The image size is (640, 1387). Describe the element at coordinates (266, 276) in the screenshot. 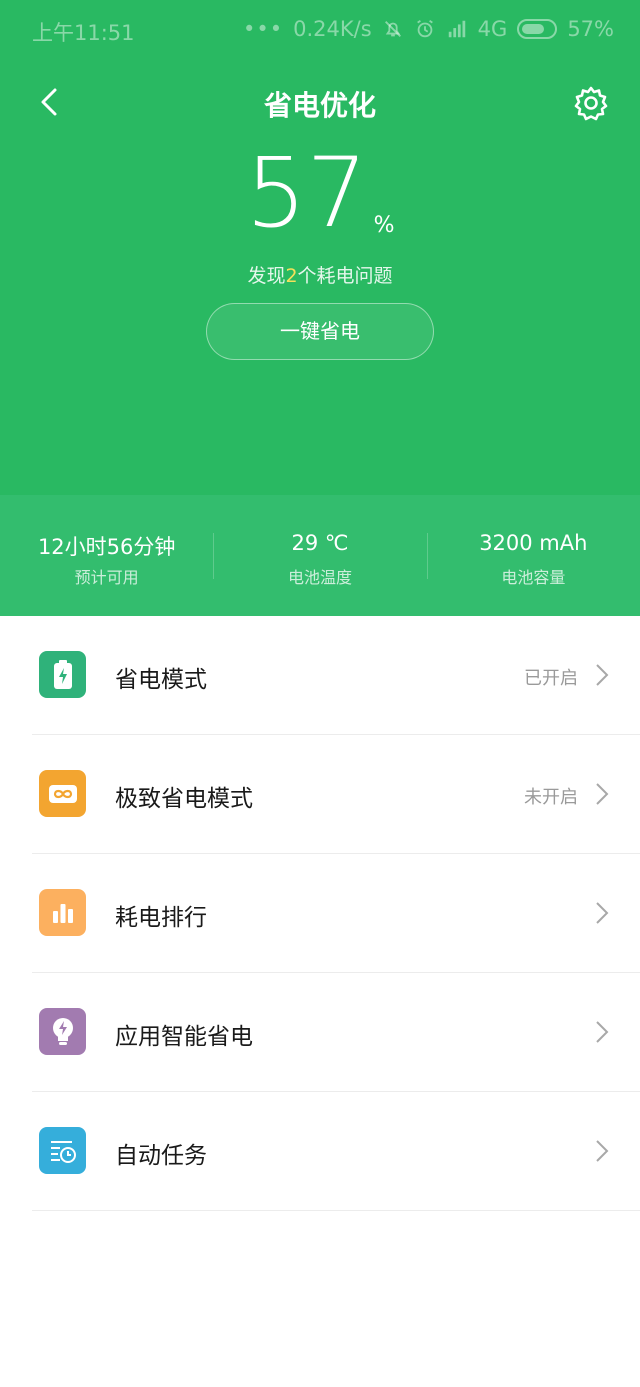

I see `issues-prefix: 发现` at that location.